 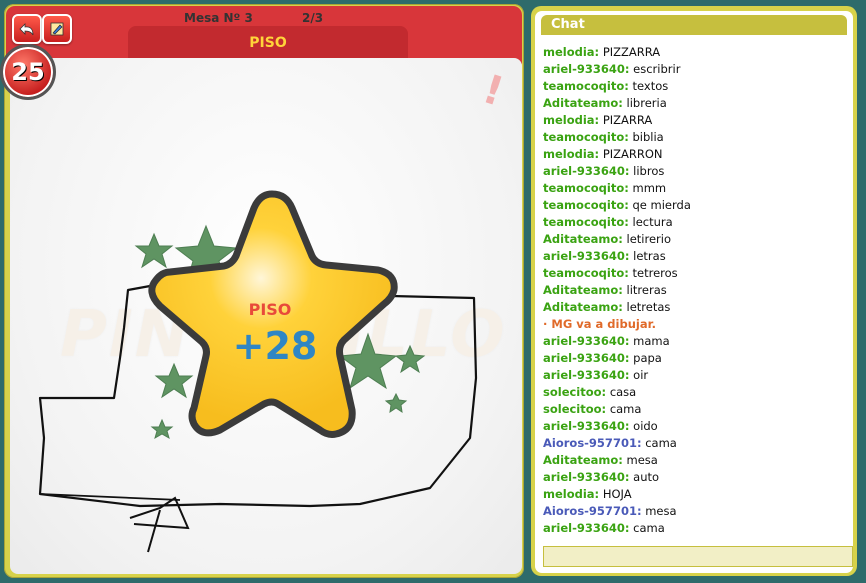 I want to click on current-word: PISO, so click(x=268, y=43).